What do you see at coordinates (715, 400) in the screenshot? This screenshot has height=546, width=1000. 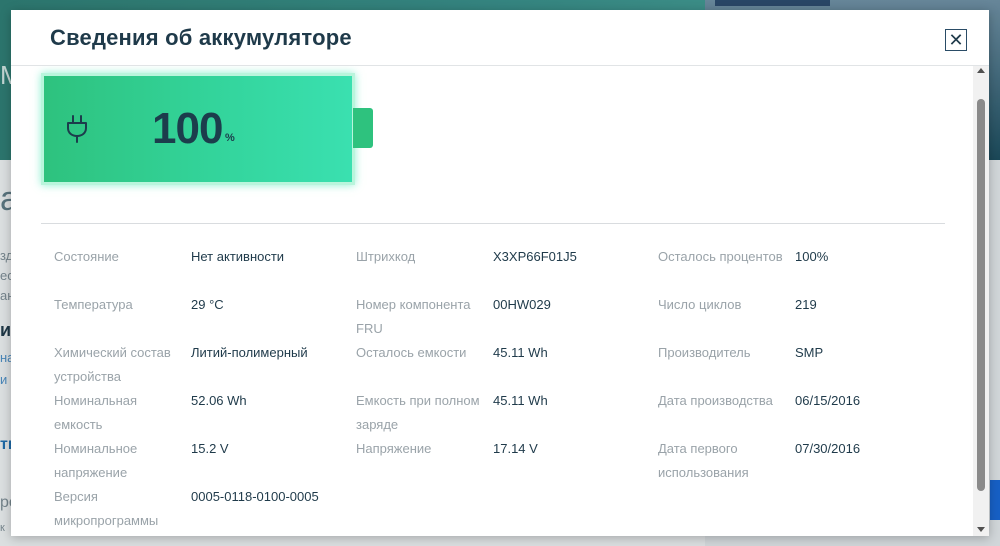 I see `property-label: Дата производства` at bounding box center [715, 400].